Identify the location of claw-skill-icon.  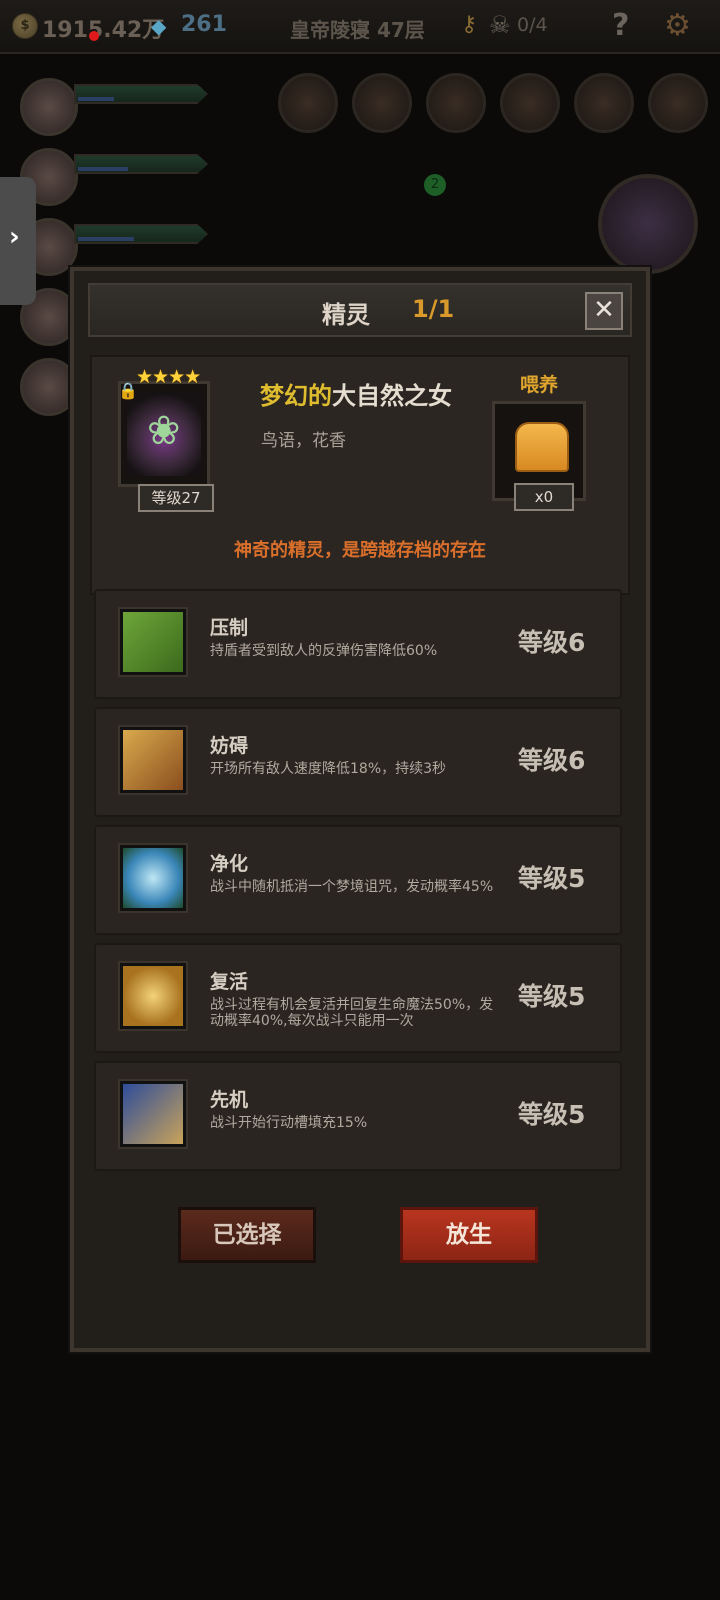
(153, 642).